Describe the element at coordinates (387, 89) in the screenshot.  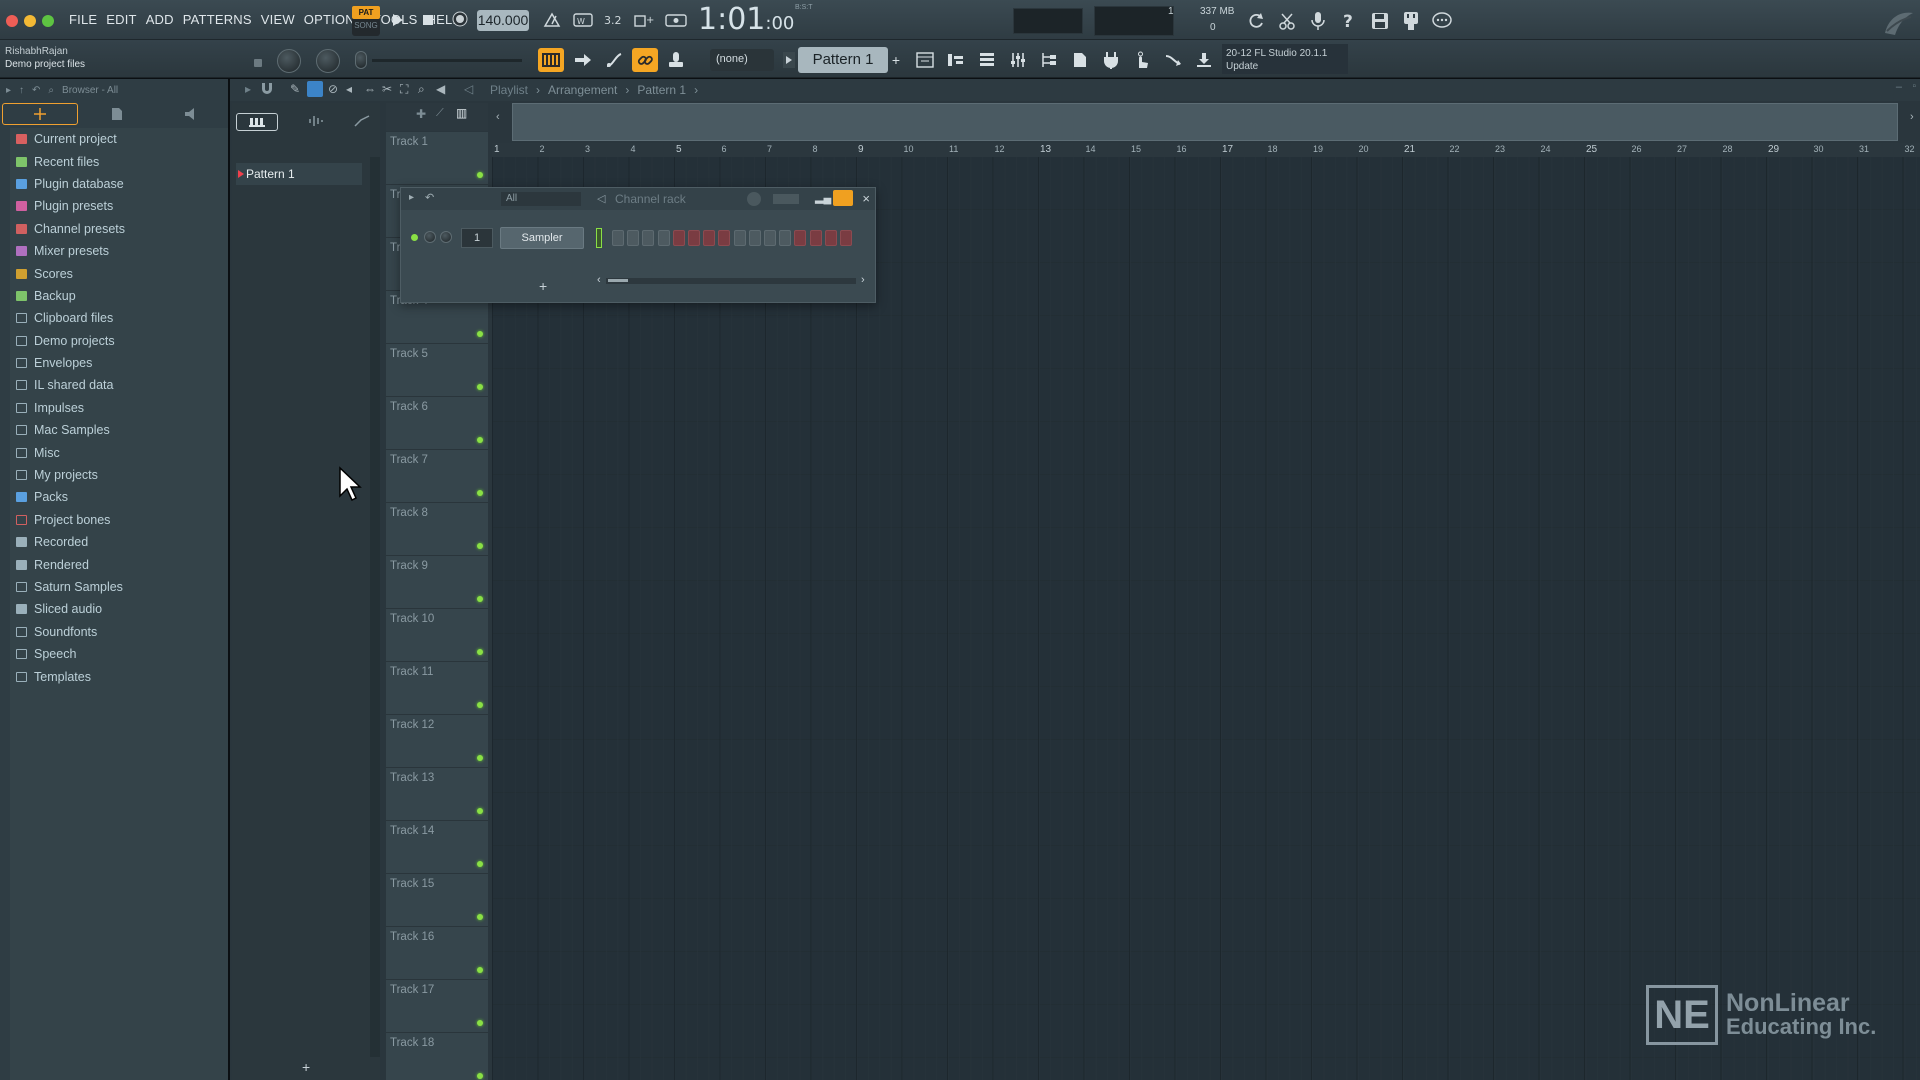
I see `slice-tool-icon: ✂` at that location.